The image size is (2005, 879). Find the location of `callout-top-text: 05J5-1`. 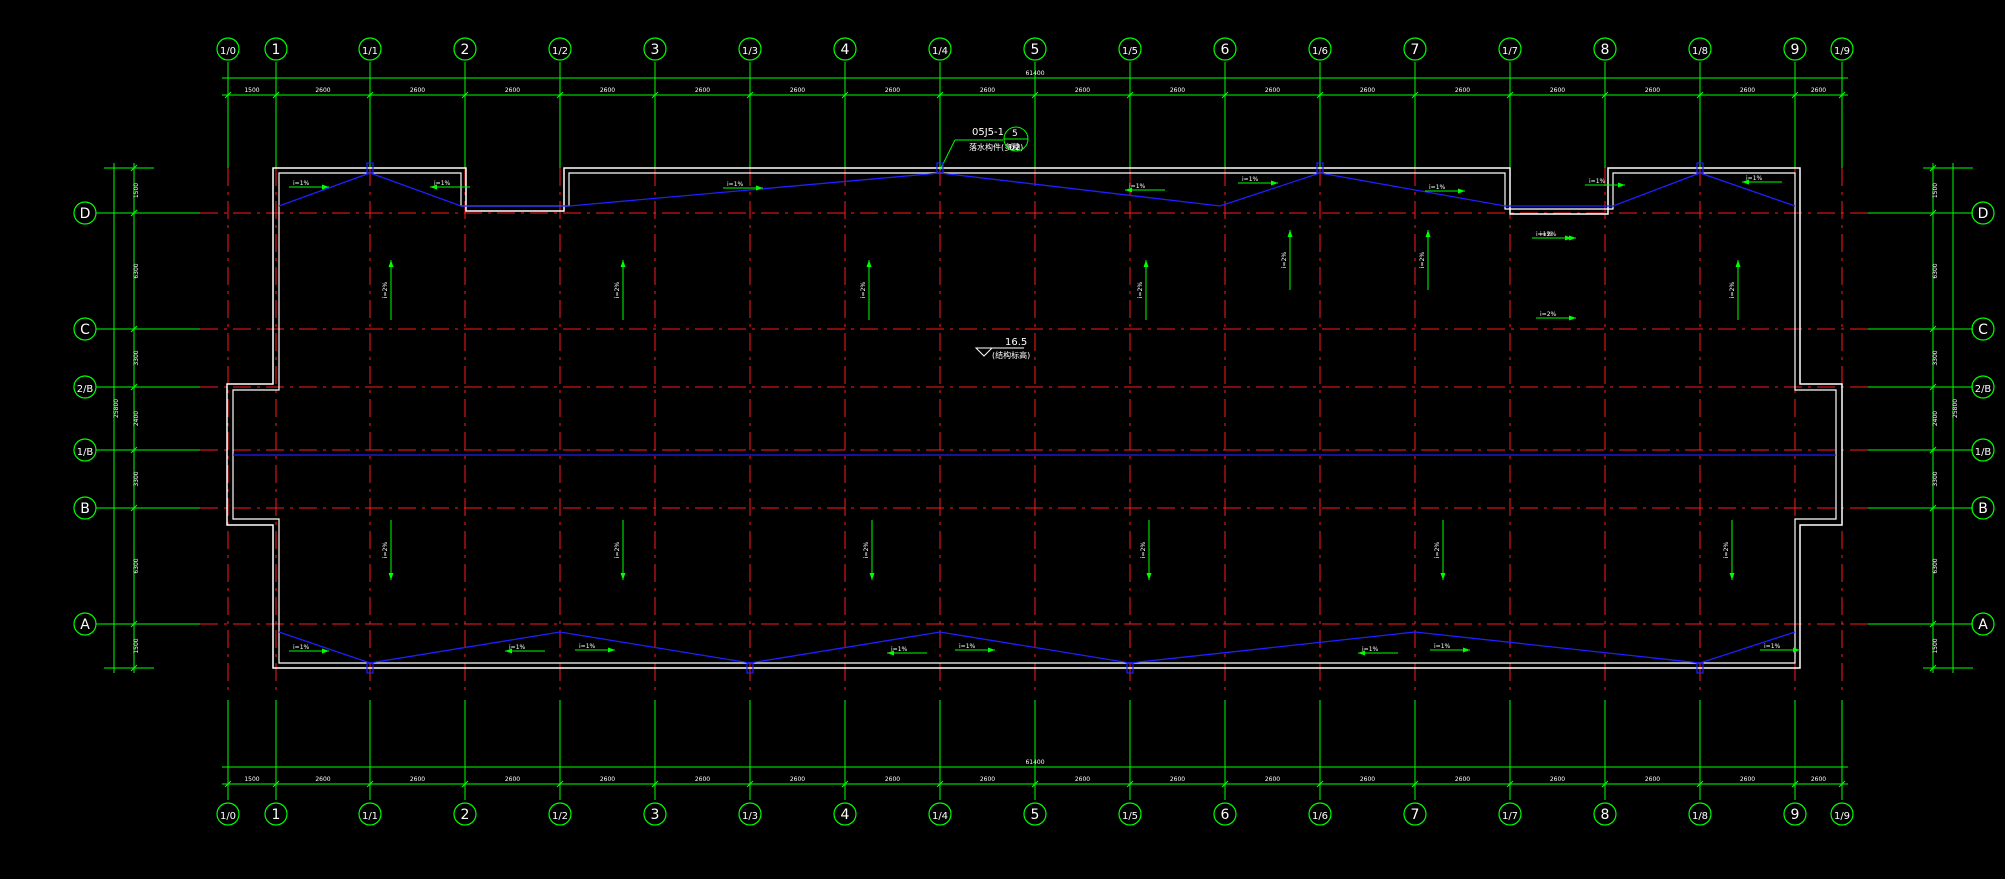

callout-top-text: 05J5-1 is located at coordinates (988, 132).